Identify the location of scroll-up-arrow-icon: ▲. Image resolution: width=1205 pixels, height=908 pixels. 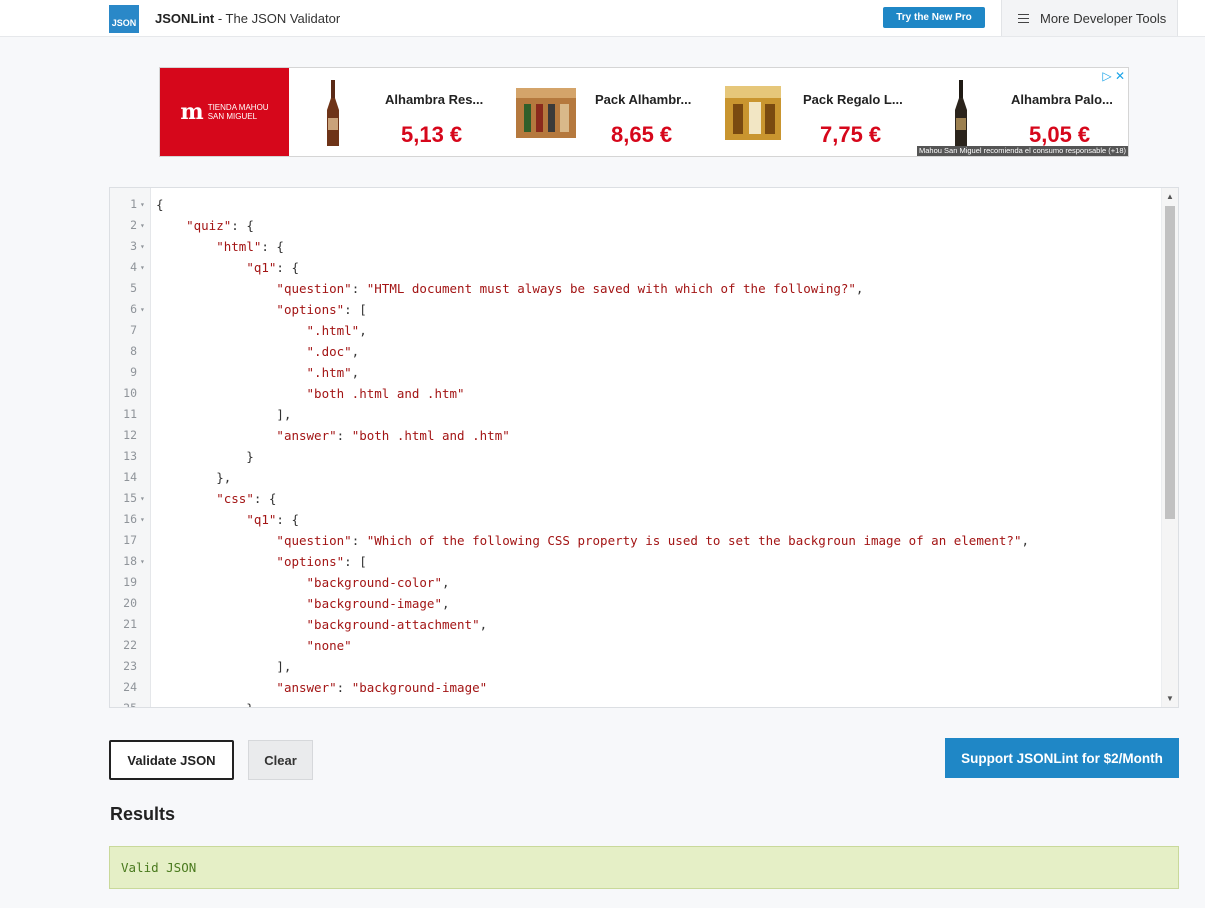
(1170, 196).